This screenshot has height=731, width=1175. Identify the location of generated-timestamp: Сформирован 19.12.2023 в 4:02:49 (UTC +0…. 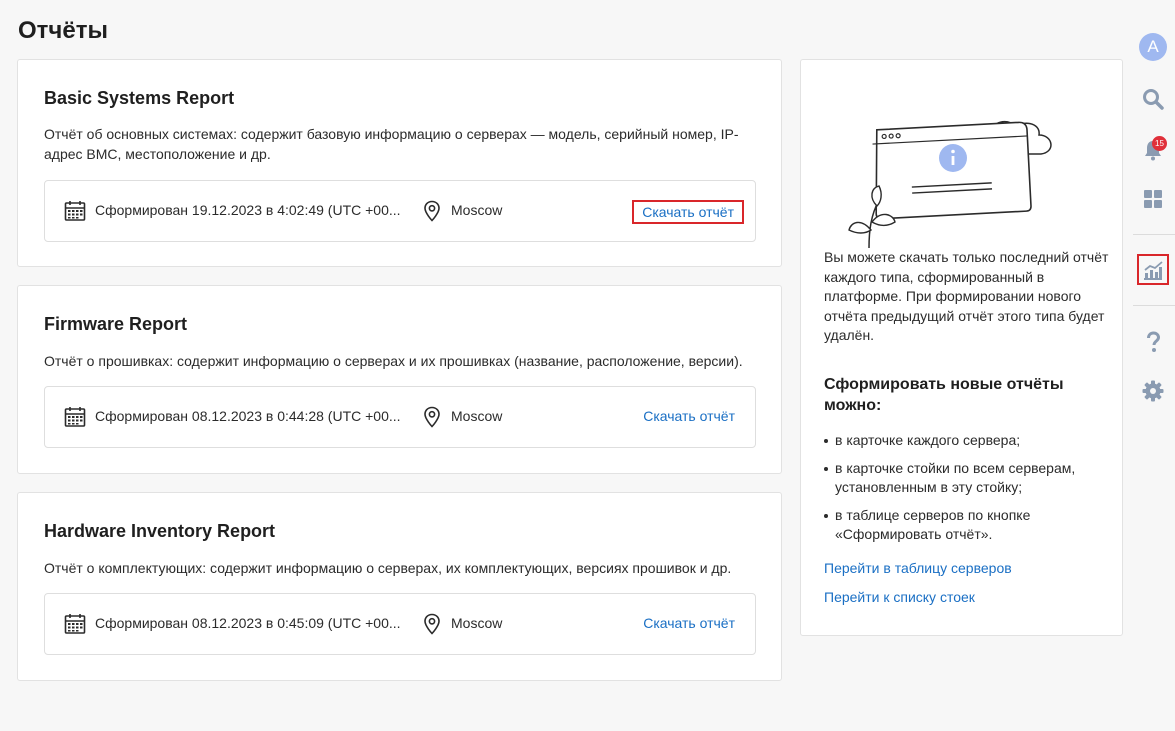
(248, 210).